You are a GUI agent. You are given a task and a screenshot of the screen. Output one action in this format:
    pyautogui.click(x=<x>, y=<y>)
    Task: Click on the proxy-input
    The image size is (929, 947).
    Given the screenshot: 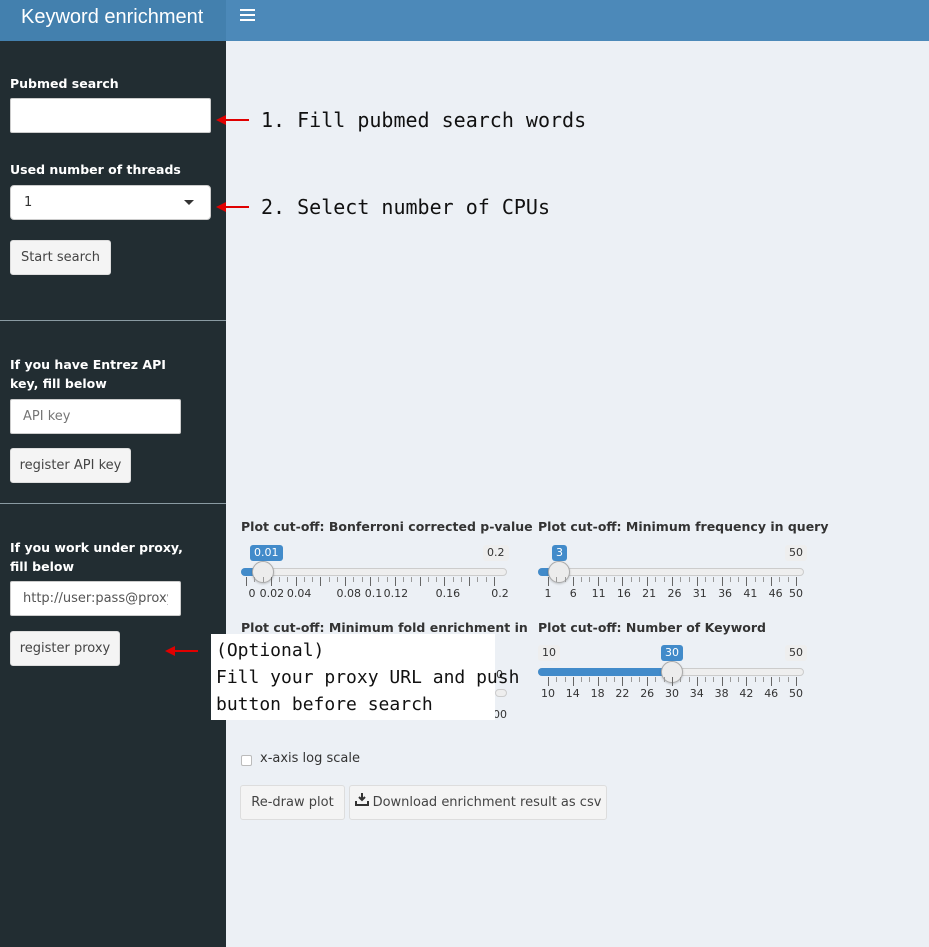 What is the action you would take?
    pyautogui.click(x=95, y=598)
    